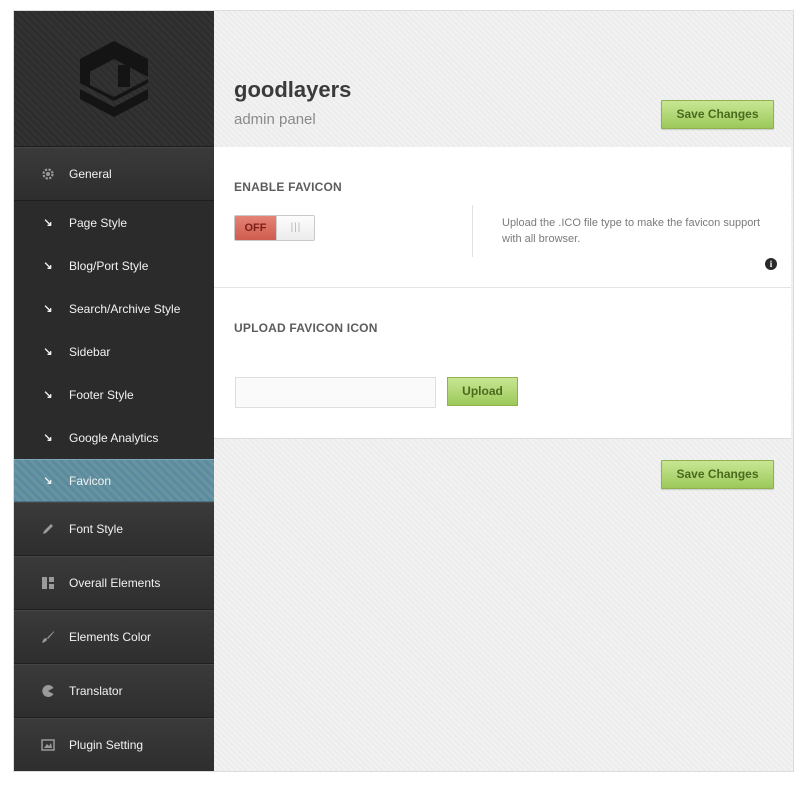 Image resolution: width=809 pixels, height=787 pixels. I want to click on submenu-item-label: Sidebar, so click(90, 351).